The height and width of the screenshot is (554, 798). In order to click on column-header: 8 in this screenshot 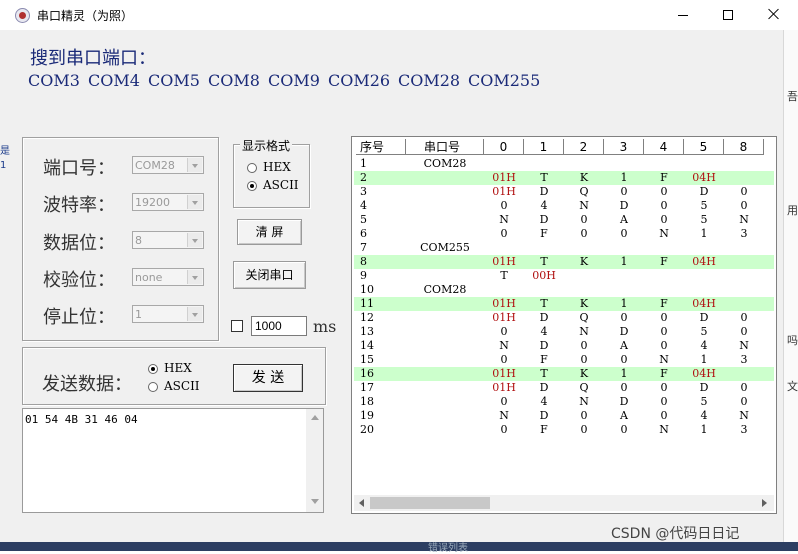, I will do `click(744, 147)`.